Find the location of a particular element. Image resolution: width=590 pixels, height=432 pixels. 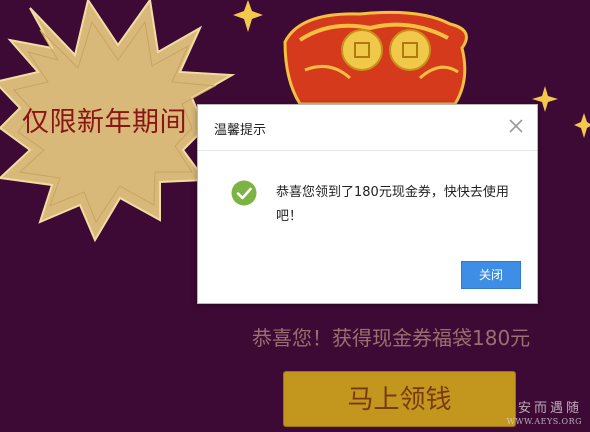

dialog-message: 恭喜您领到了180元现金券，快快去使用吧！ is located at coordinates (392, 204).